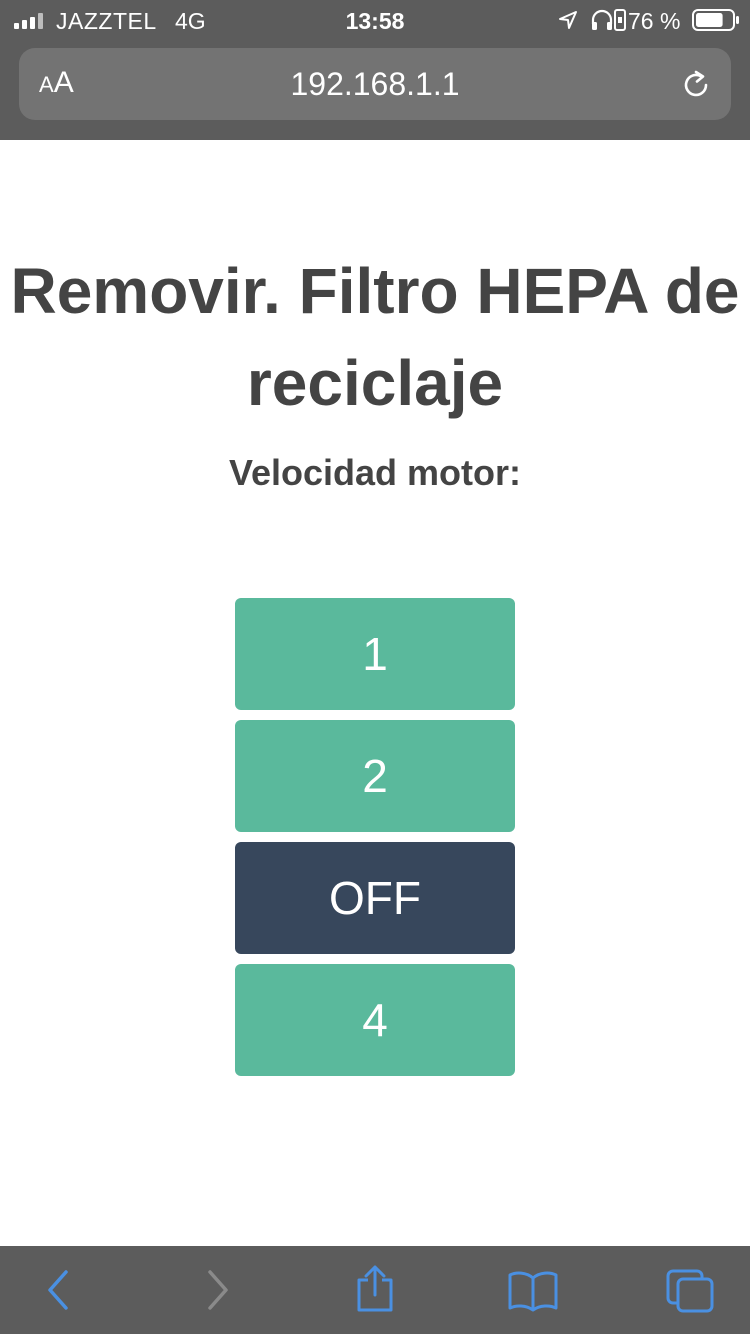  I want to click on bookmarks-icon, so click(533, 1291).